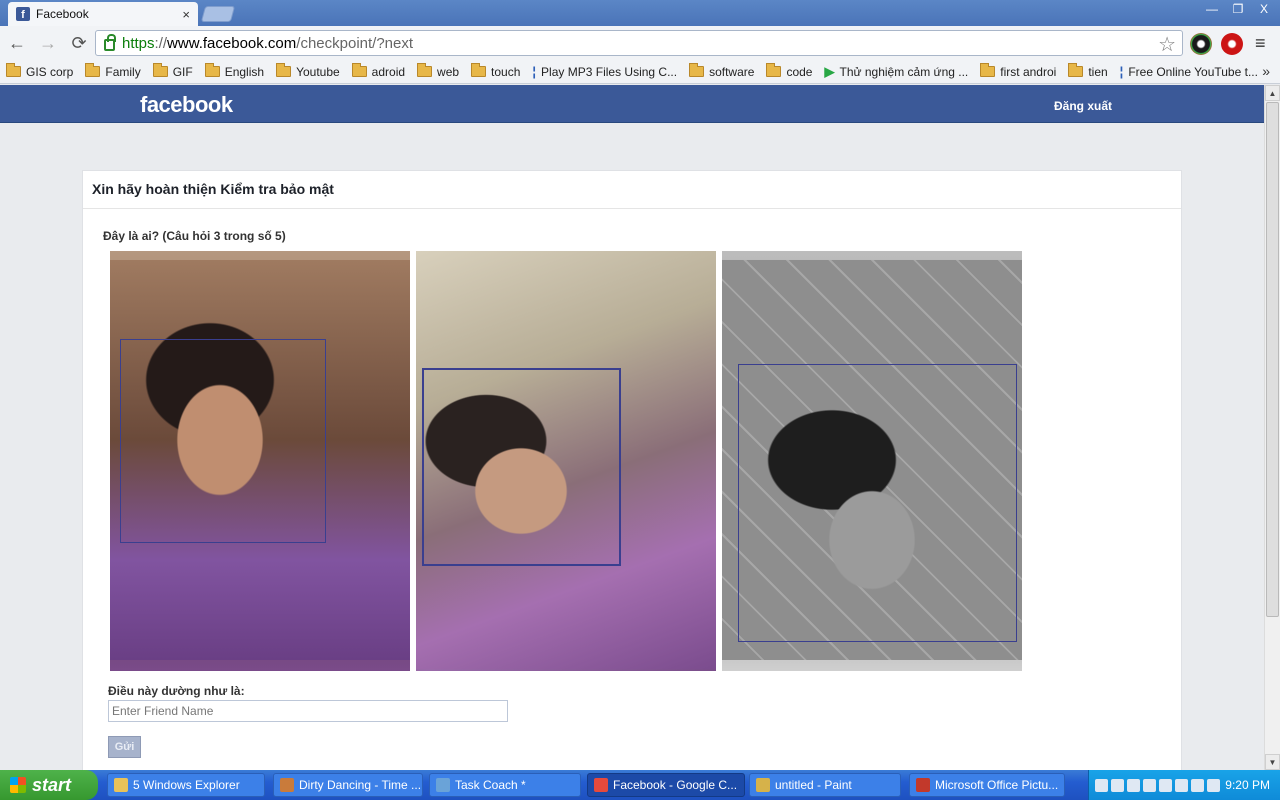 The image size is (1280, 800). I want to click on bookmark-item: adroid, so click(378, 71).